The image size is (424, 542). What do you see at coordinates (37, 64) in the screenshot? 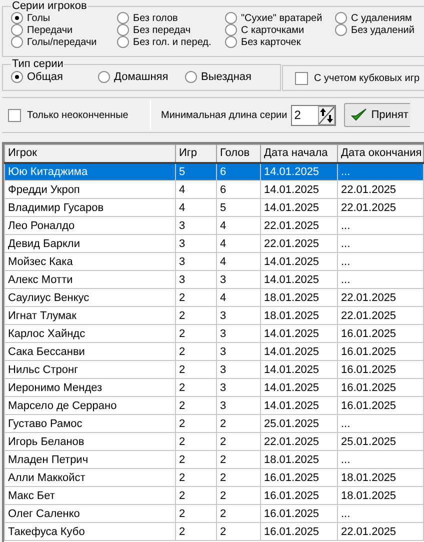
I see `group-title: Тип серии` at bounding box center [37, 64].